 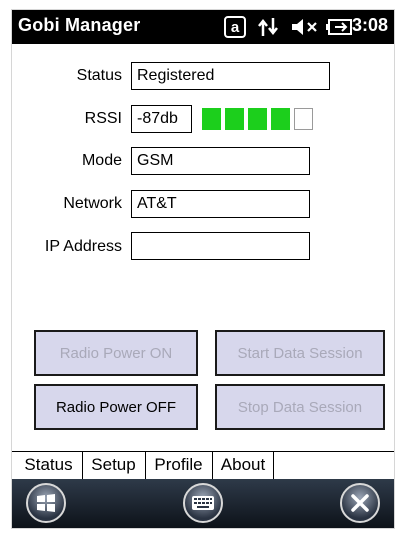 I want to click on keyboard-button, so click(x=203, y=503).